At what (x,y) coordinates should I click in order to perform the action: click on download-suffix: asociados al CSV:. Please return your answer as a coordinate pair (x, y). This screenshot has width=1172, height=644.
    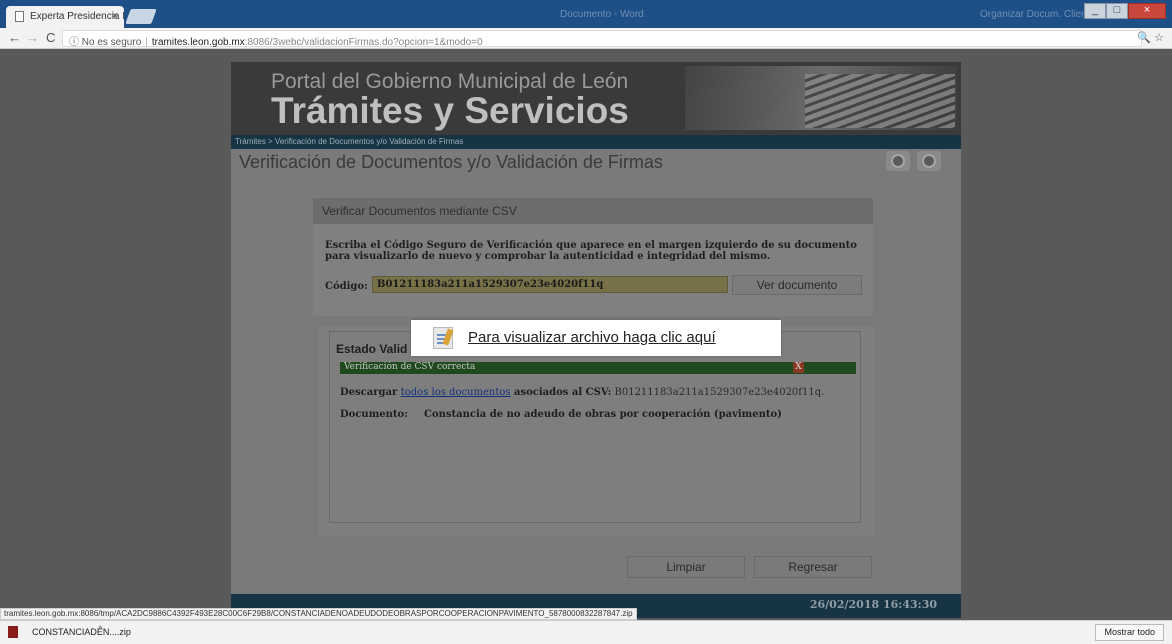
    Looking at the image, I should click on (561, 392).